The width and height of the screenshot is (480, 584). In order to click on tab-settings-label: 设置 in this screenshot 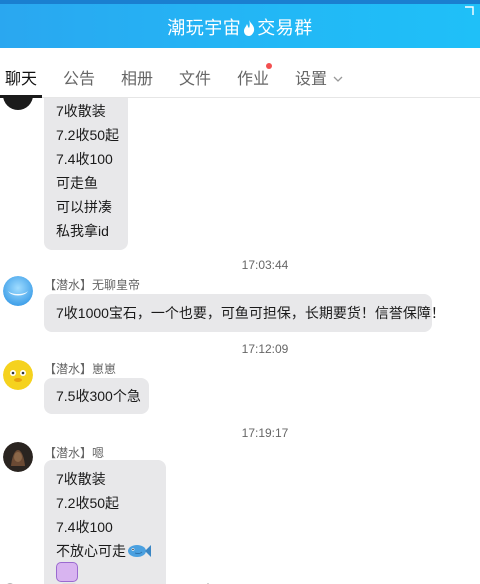, I will do `click(311, 79)`.